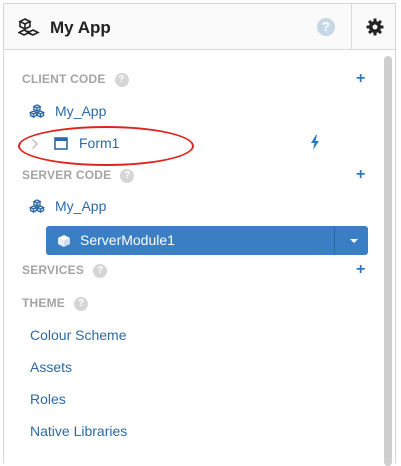 The width and height of the screenshot is (401, 466). What do you see at coordinates (81, 303) in the screenshot?
I see `theme-help-icon: ?` at bounding box center [81, 303].